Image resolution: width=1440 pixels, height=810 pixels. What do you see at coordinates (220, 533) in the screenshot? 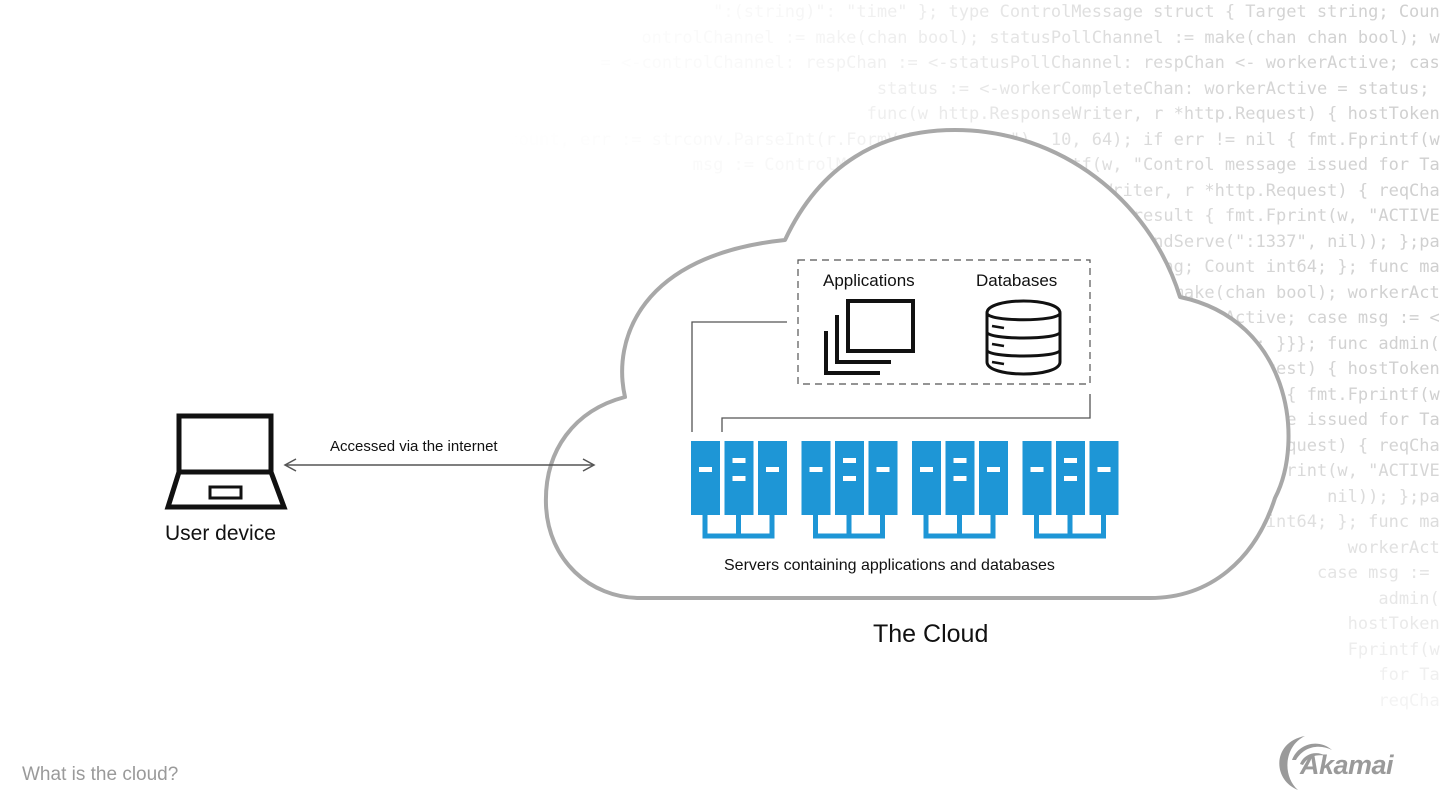
I see `user-device-label: User device` at bounding box center [220, 533].